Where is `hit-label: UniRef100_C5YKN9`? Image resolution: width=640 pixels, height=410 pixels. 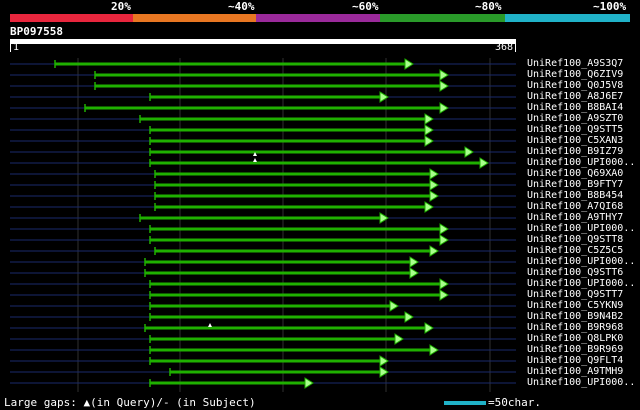
hit-label: UniRef100_C5YKN9 is located at coordinates (575, 305).